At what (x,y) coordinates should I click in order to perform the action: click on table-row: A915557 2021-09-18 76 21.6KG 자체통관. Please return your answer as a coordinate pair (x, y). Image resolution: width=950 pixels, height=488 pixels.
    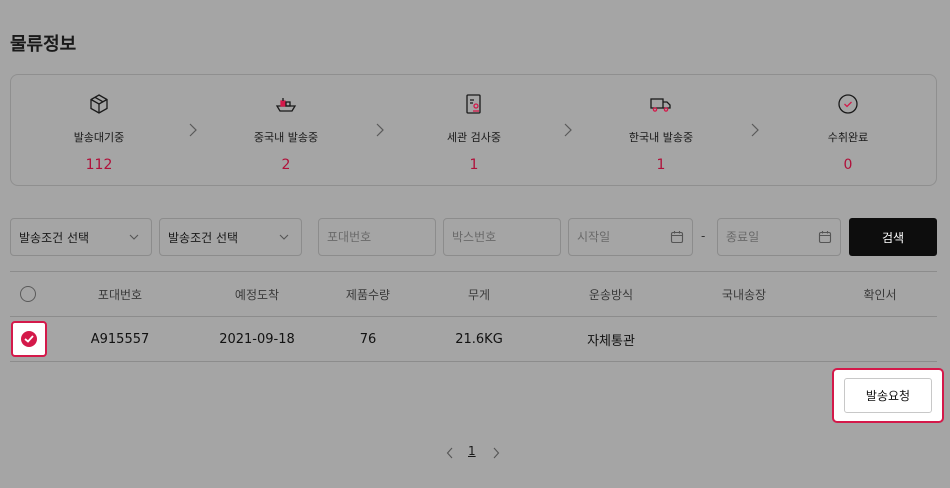
    Looking at the image, I should click on (473, 339).